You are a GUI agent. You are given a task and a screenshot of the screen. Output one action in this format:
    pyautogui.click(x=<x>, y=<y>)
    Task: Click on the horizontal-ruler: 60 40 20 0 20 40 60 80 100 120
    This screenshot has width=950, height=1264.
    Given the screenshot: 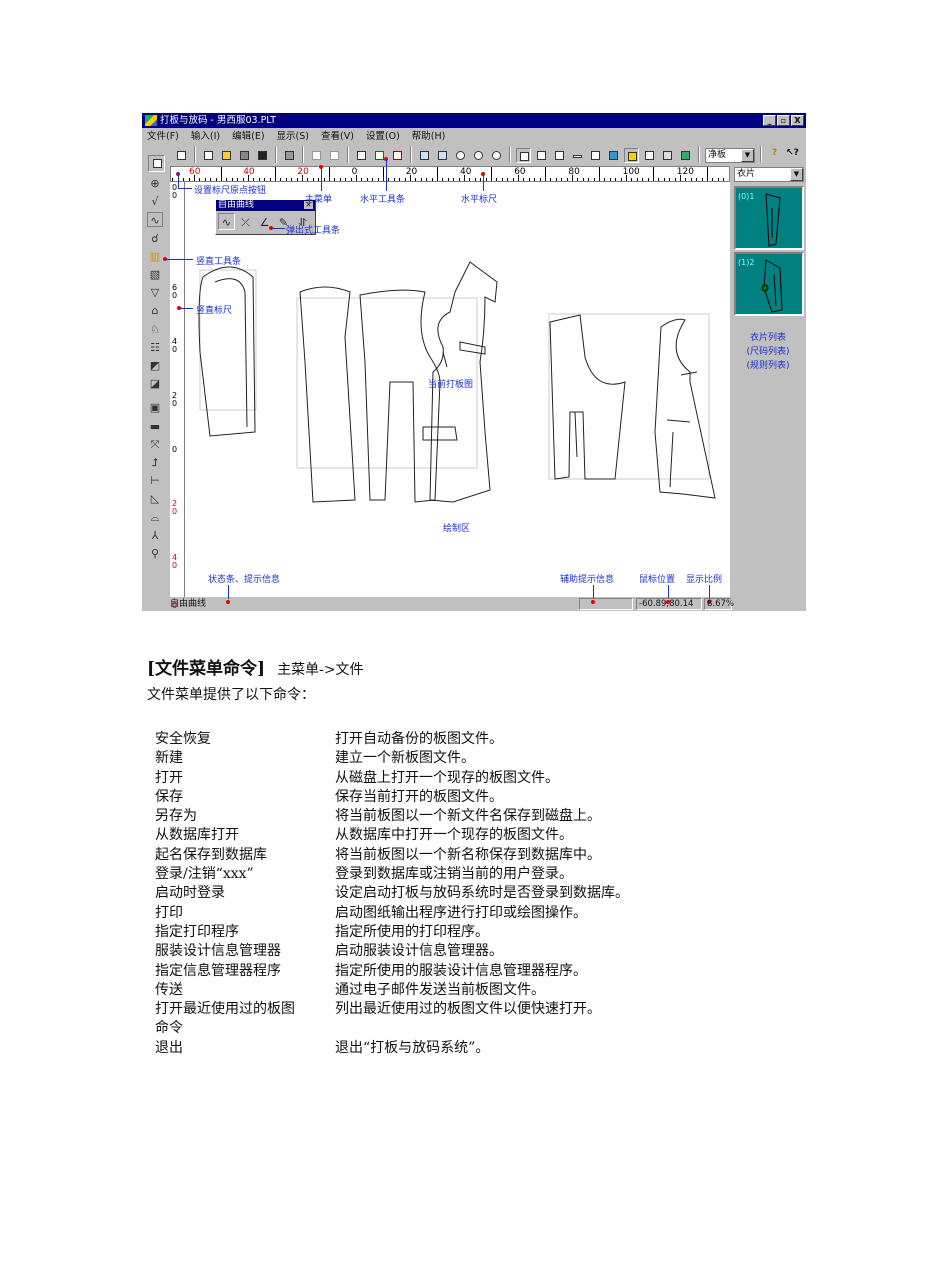 What is the action you would take?
    pyautogui.click(x=450, y=174)
    